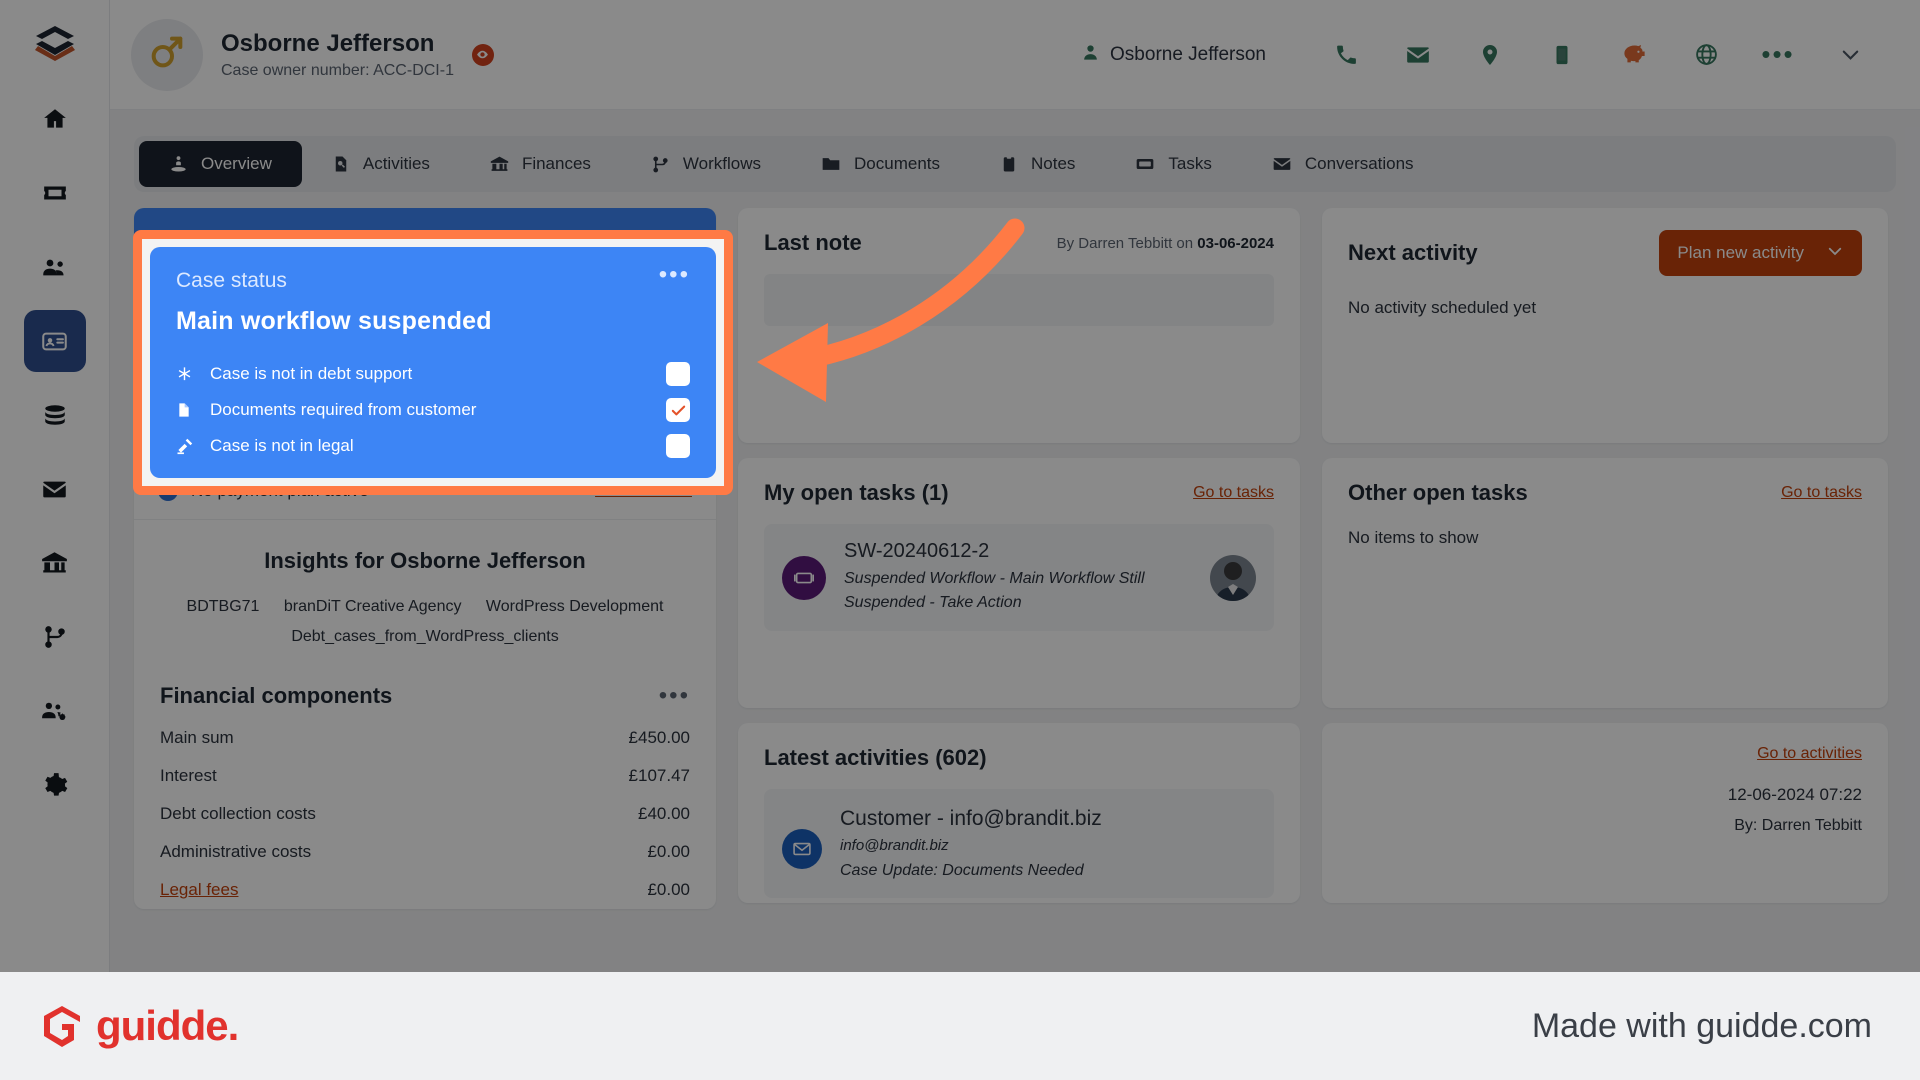 Image resolution: width=1920 pixels, height=1080 pixels. I want to click on male-gender-icon, so click(167, 54).